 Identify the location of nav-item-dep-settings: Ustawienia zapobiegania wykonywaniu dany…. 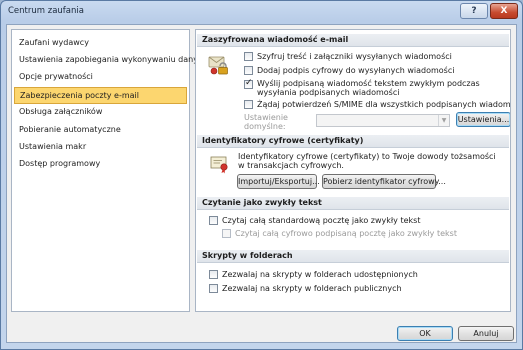
(110, 60).